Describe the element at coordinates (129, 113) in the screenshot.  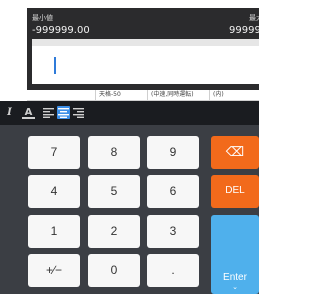
I see `keyboard-toolbar: I A` at that location.